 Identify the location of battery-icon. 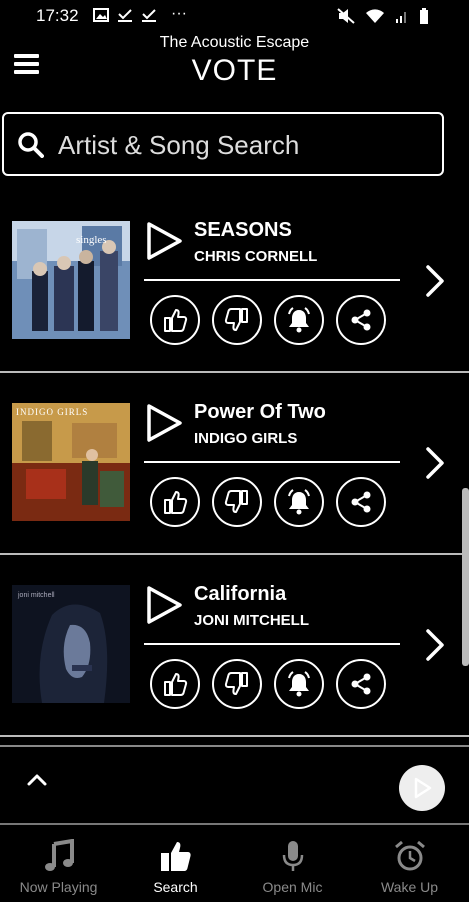
(424, 16).